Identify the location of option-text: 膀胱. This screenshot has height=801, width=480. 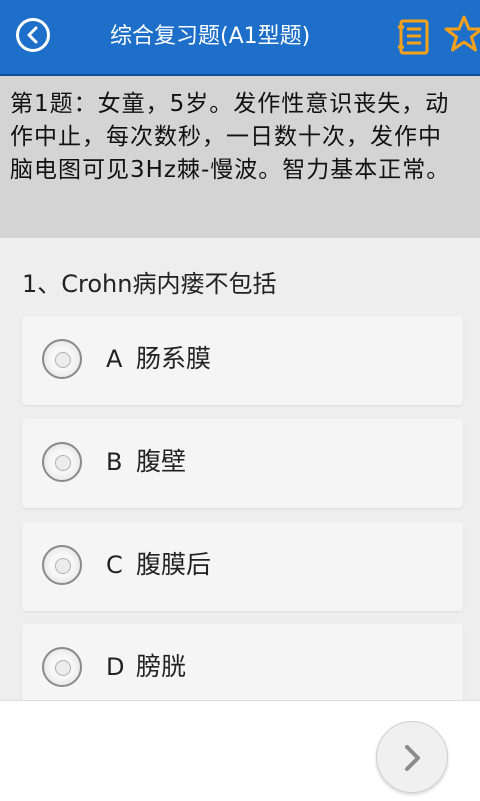
(161, 666).